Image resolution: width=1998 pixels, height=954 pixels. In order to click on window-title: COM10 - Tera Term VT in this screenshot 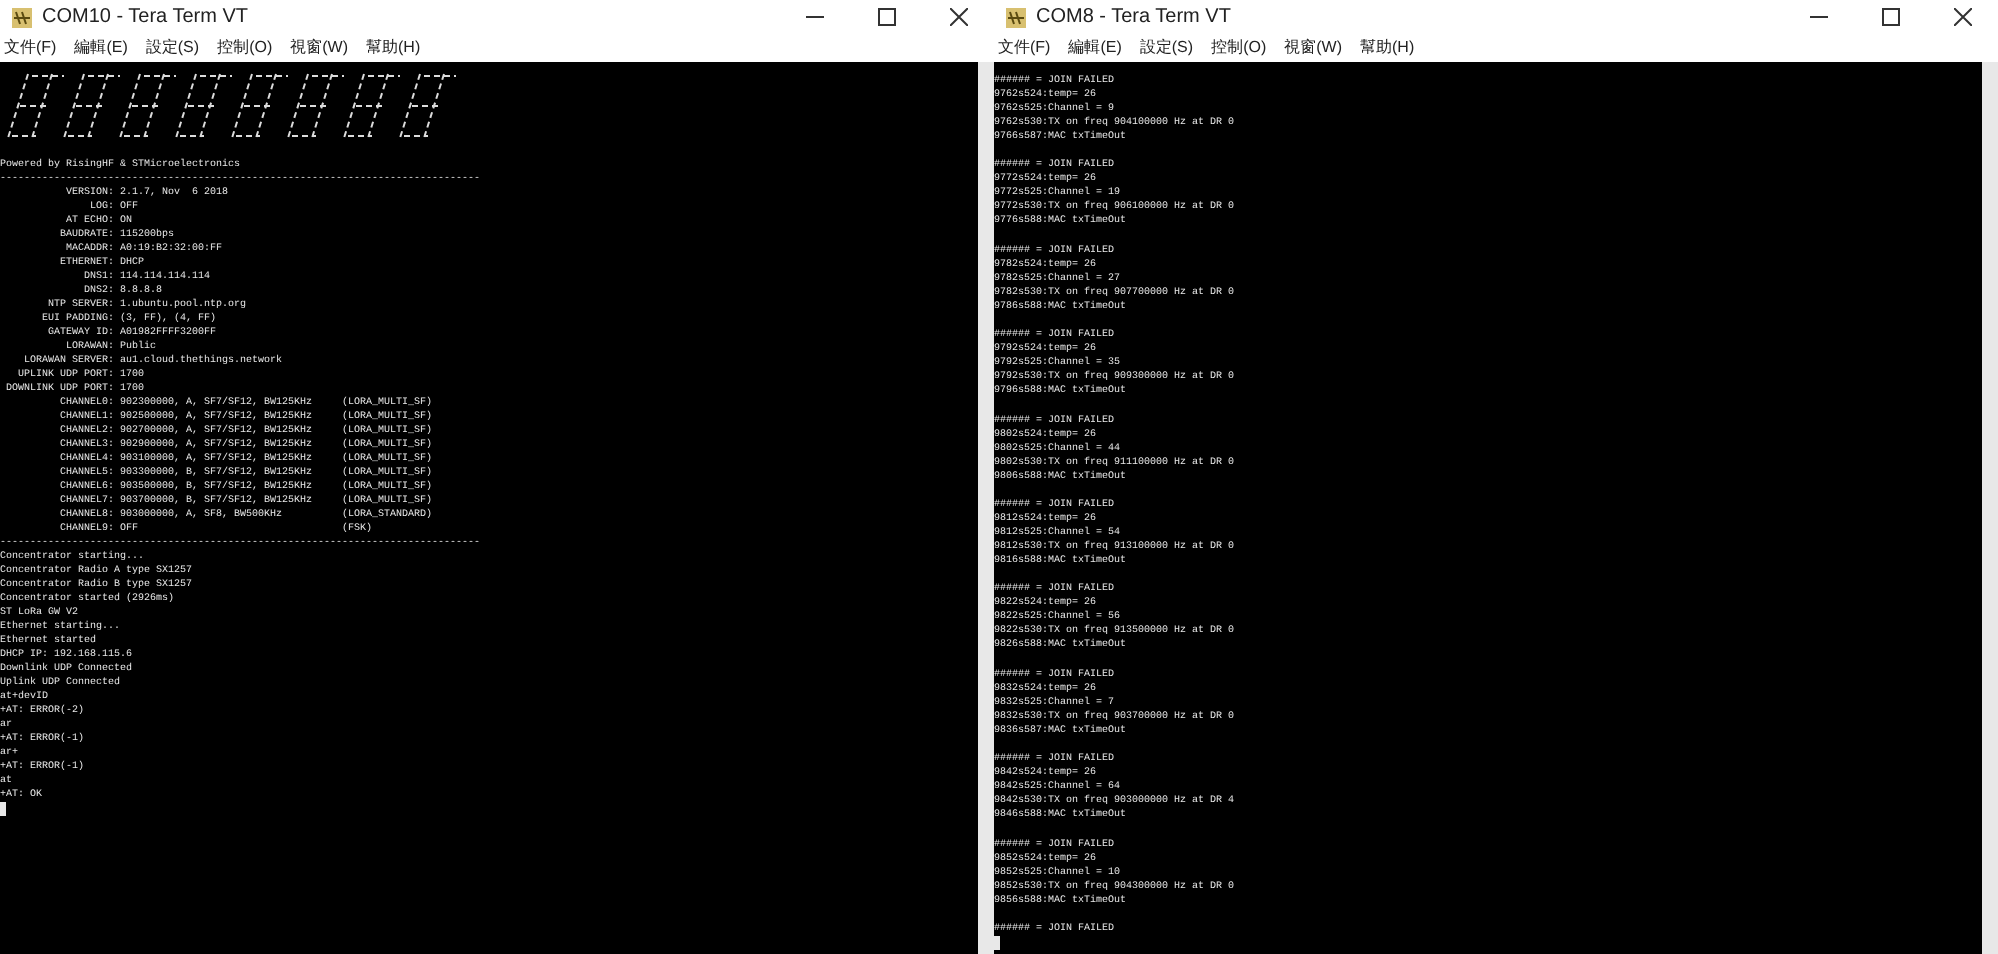, I will do `click(146, 18)`.